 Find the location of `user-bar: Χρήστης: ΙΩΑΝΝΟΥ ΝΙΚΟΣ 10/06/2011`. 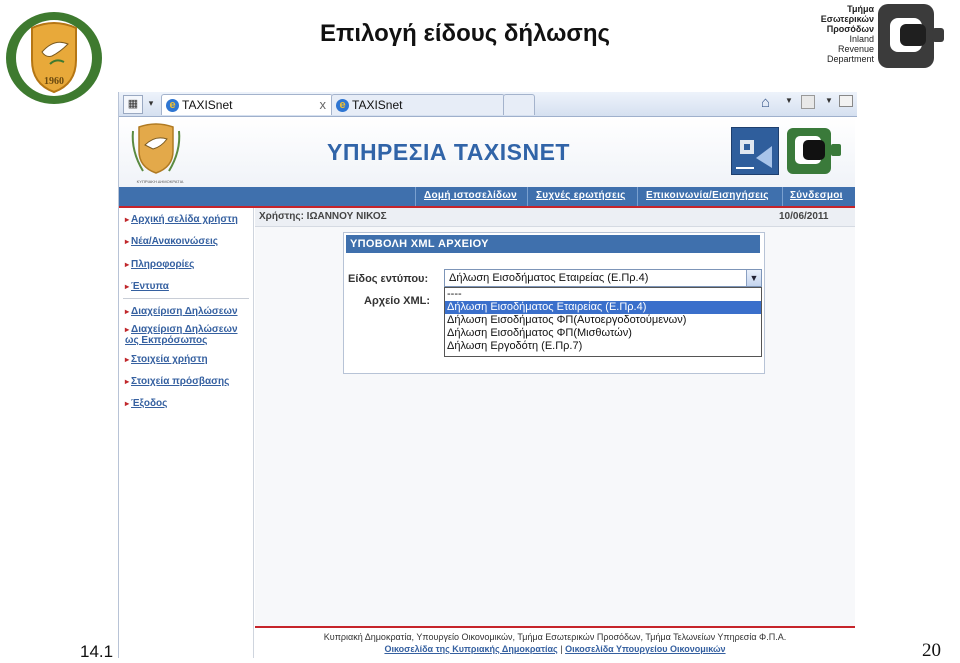

user-bar: Χρήστης: ΙΩΑΝΝΟΥ ΝΙΚΟΣ 10/06/2011 is located at coordinates (555, 217).